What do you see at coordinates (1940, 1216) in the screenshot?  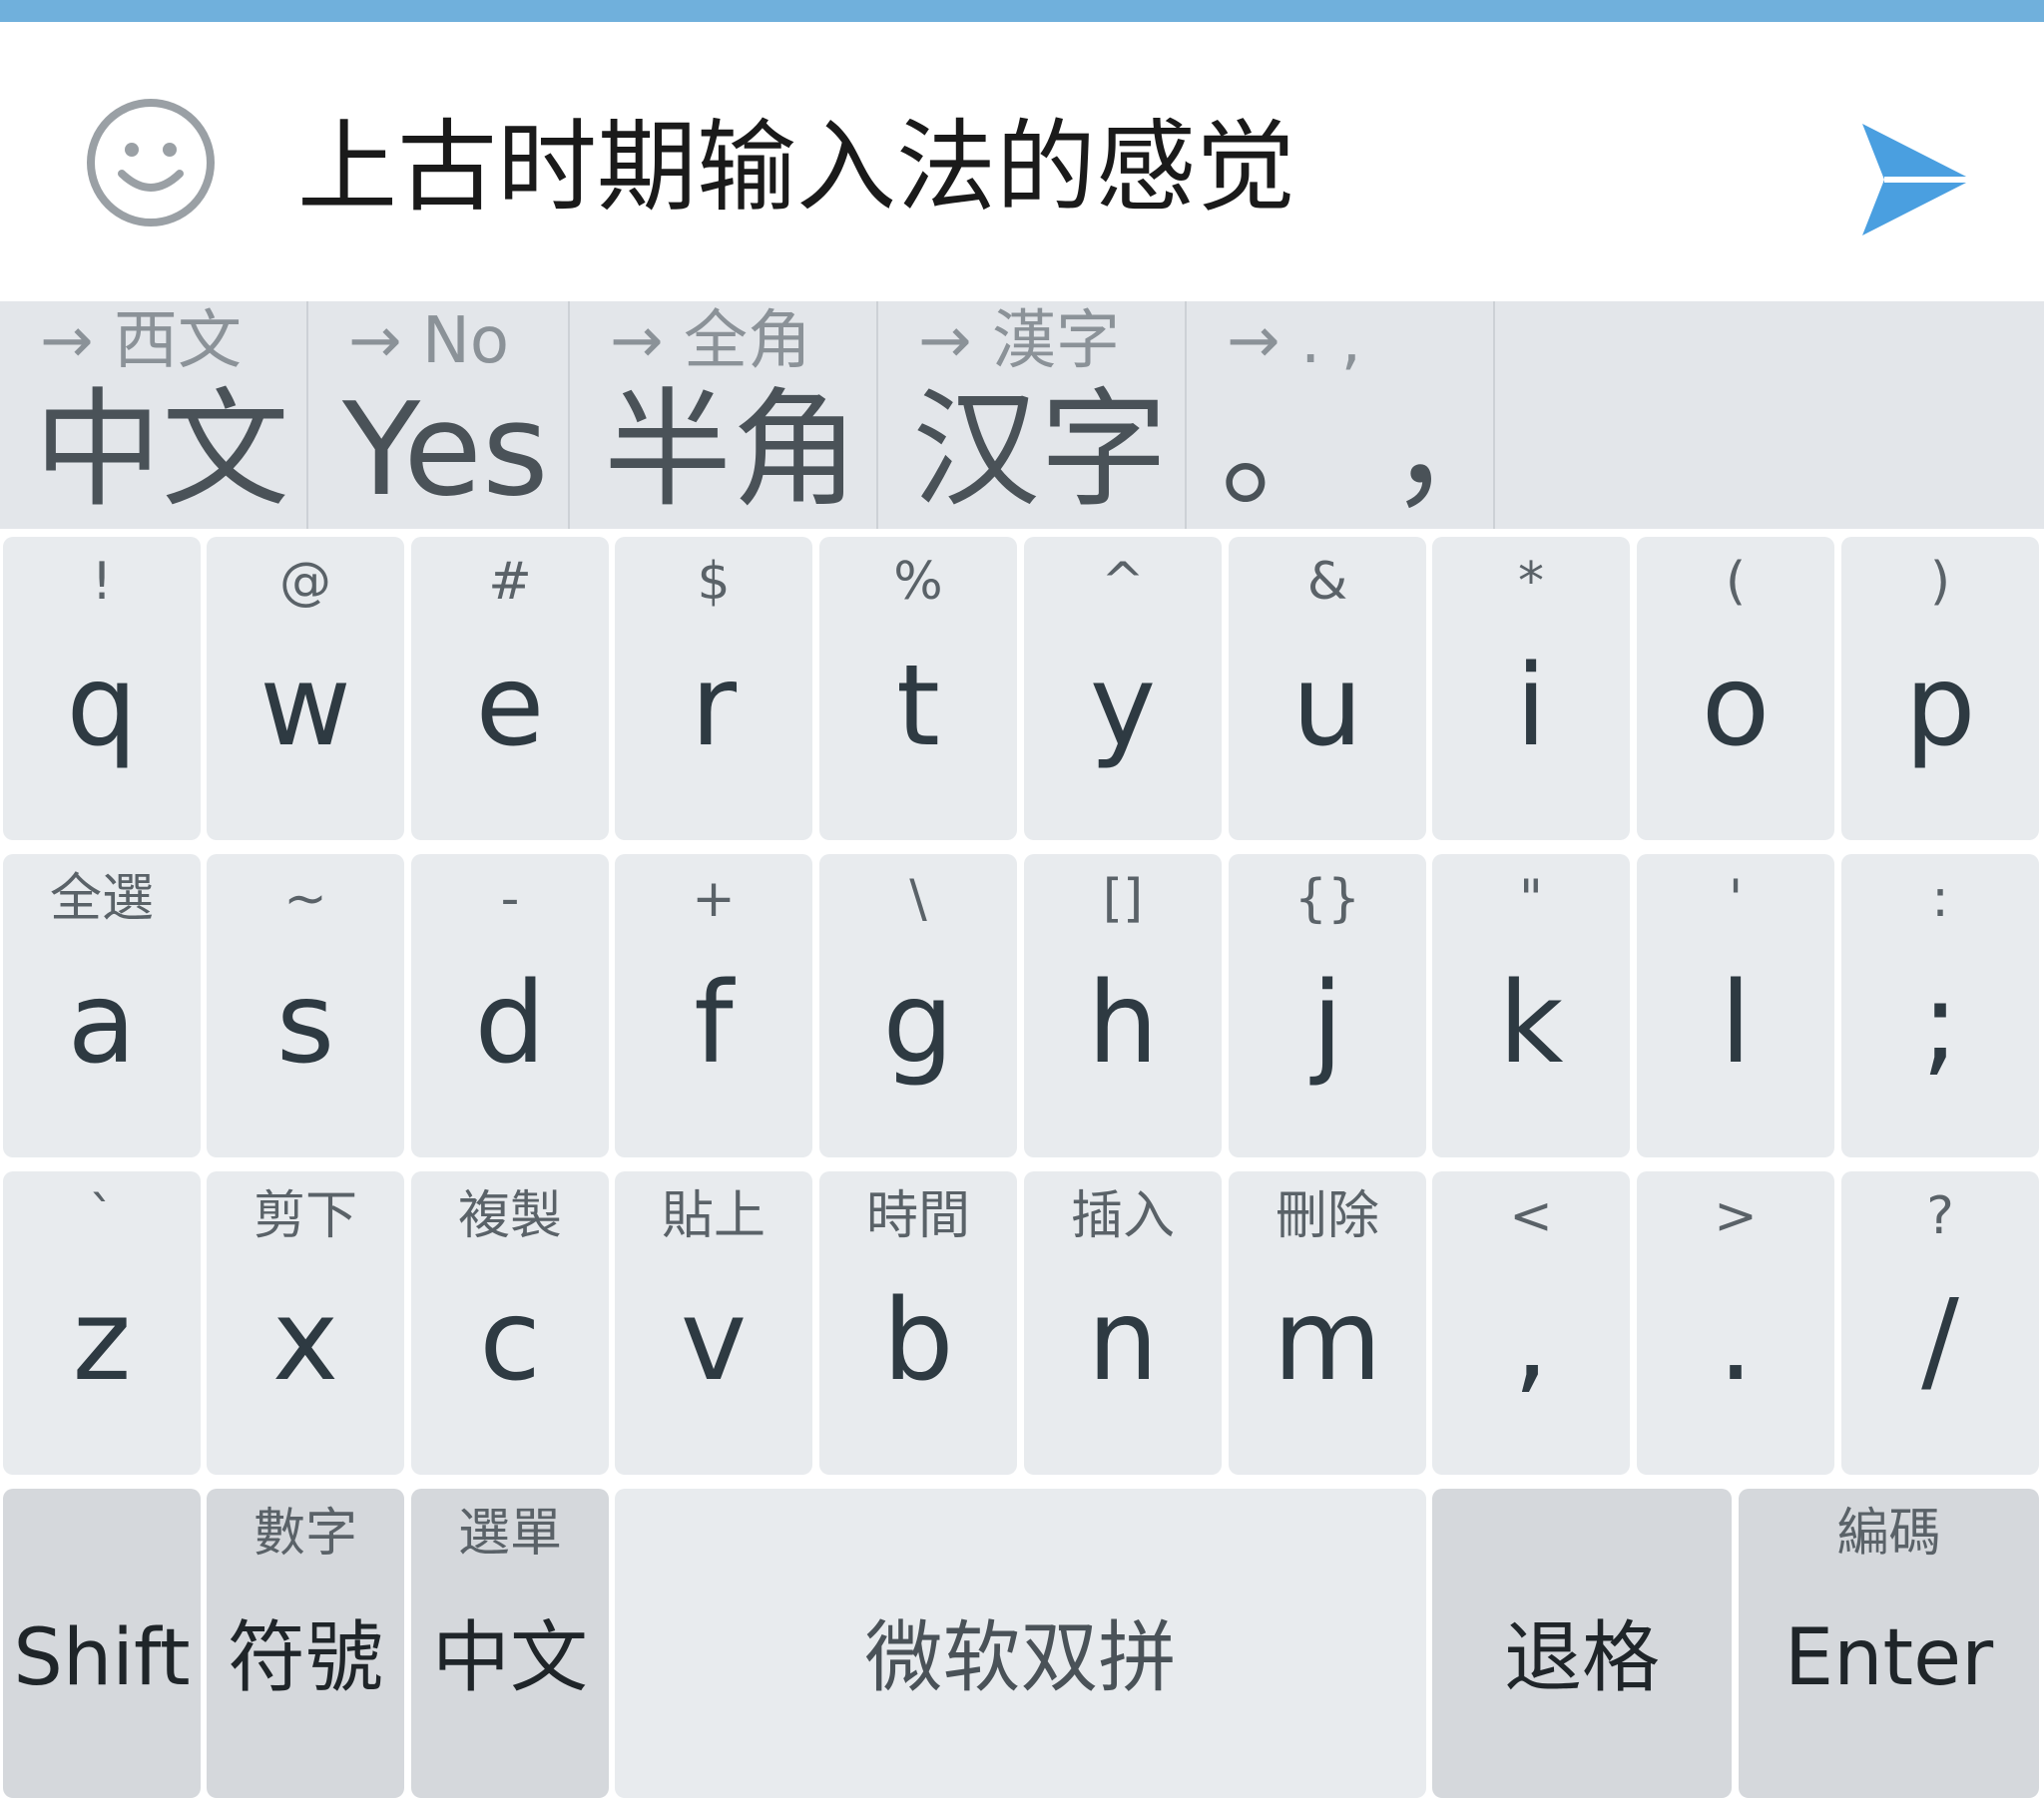 I see `key-alt: ?` at bounding box center [1940, 1216].